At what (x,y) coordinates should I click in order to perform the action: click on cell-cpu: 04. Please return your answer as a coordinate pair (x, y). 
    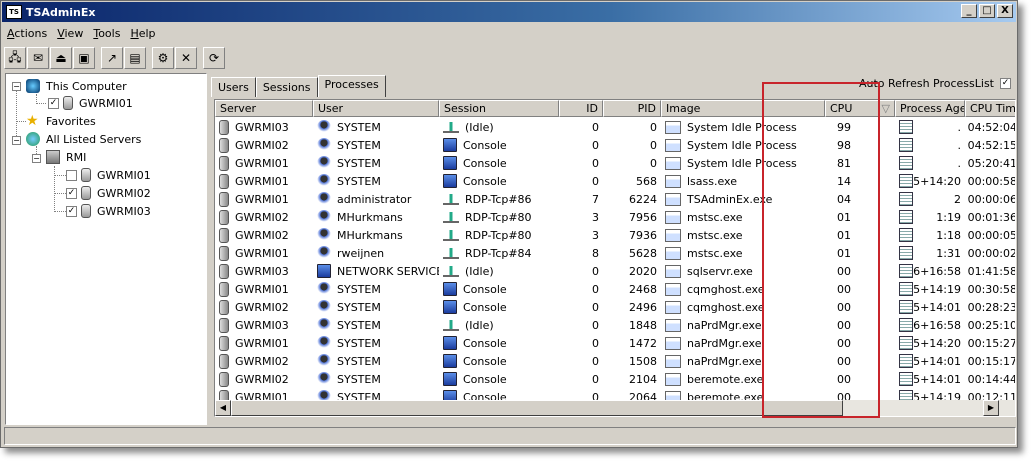
    Looking at the image, I should click on (860, 199).